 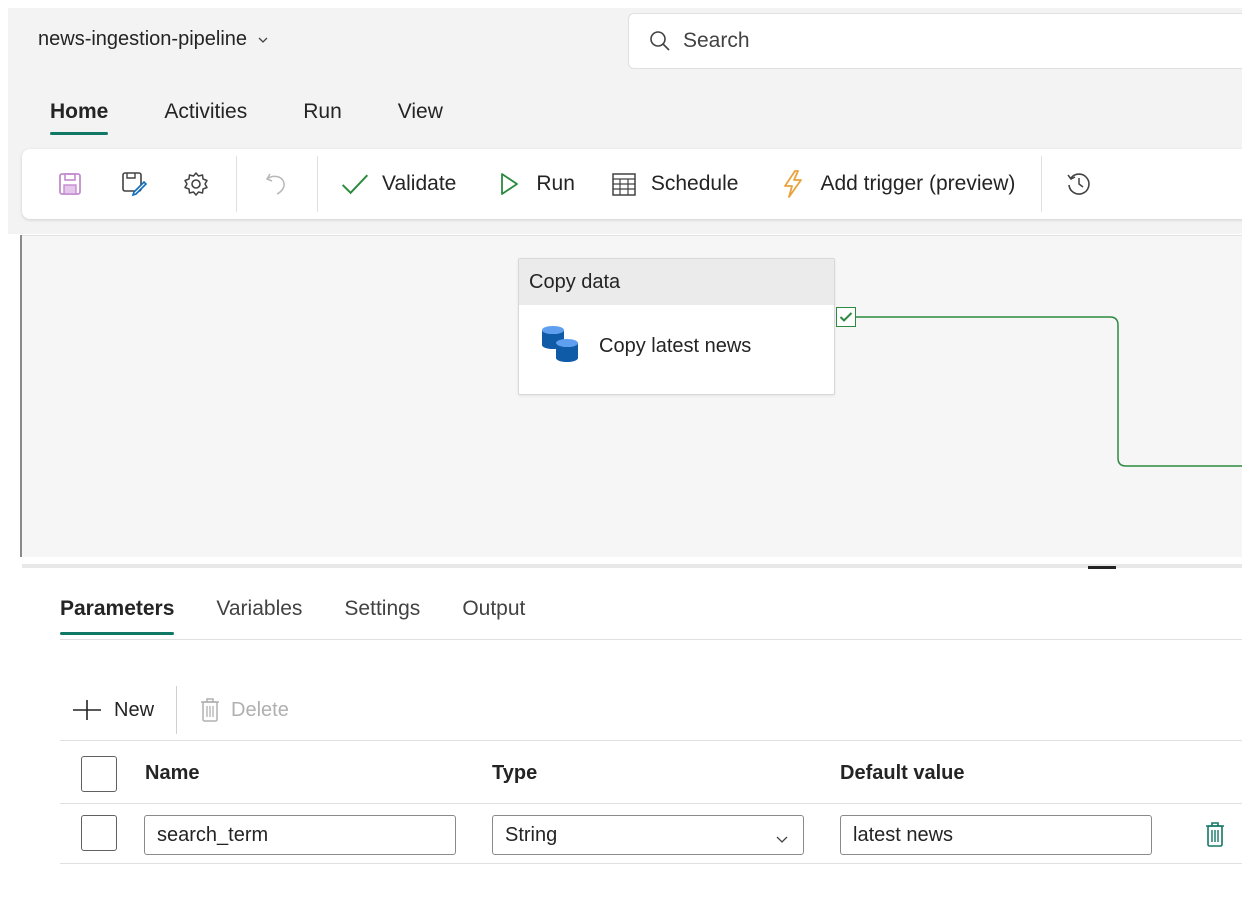 I want to click on new-label: New, so click(x=134, y=709).